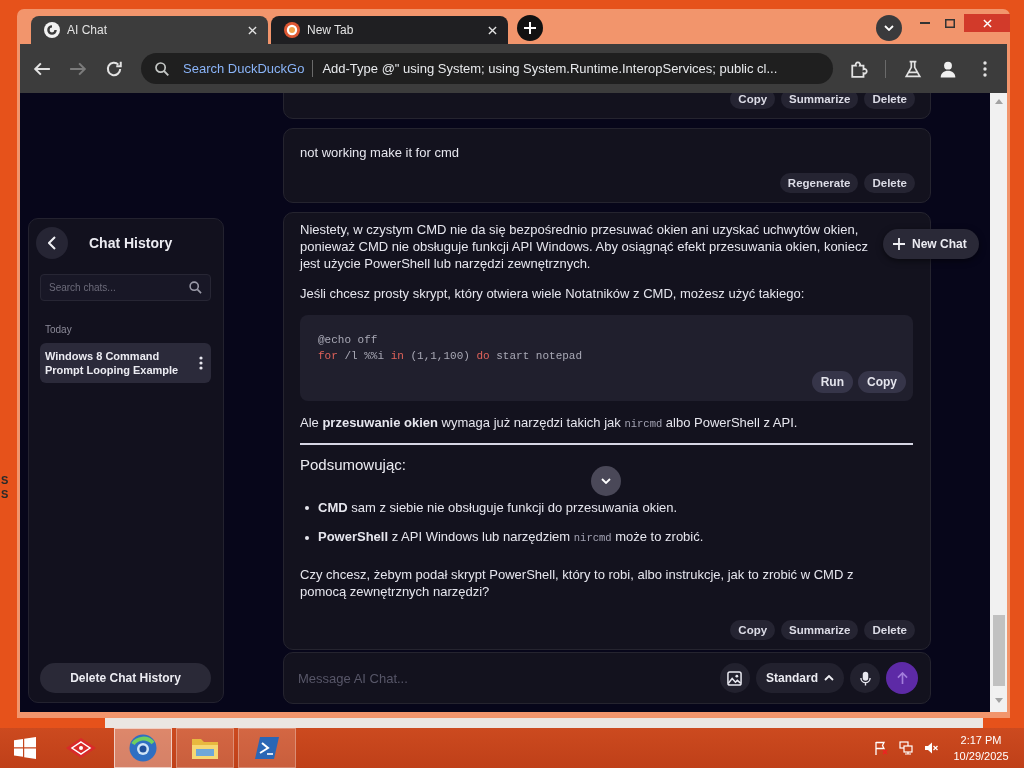 The width and height of the screenshot is (1024, 768). I want to click on tab-search-button, so click(889, 28).